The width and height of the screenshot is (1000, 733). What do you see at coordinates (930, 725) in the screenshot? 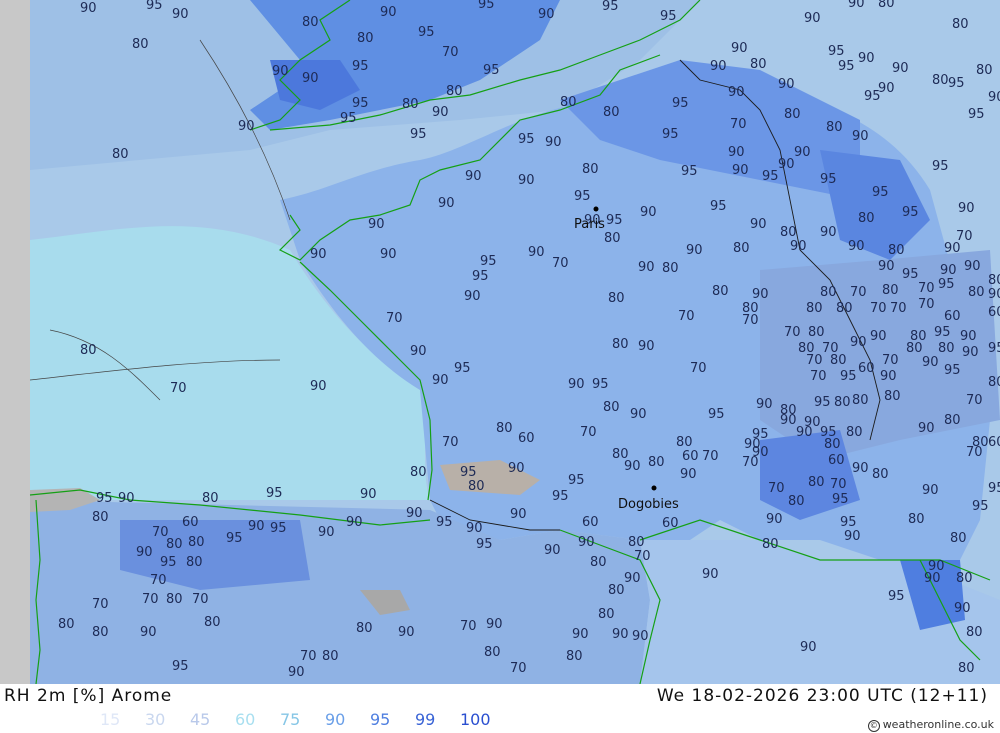
I see `credit-link: © weatheronline.co.uk` at bounding box center [930, 725].